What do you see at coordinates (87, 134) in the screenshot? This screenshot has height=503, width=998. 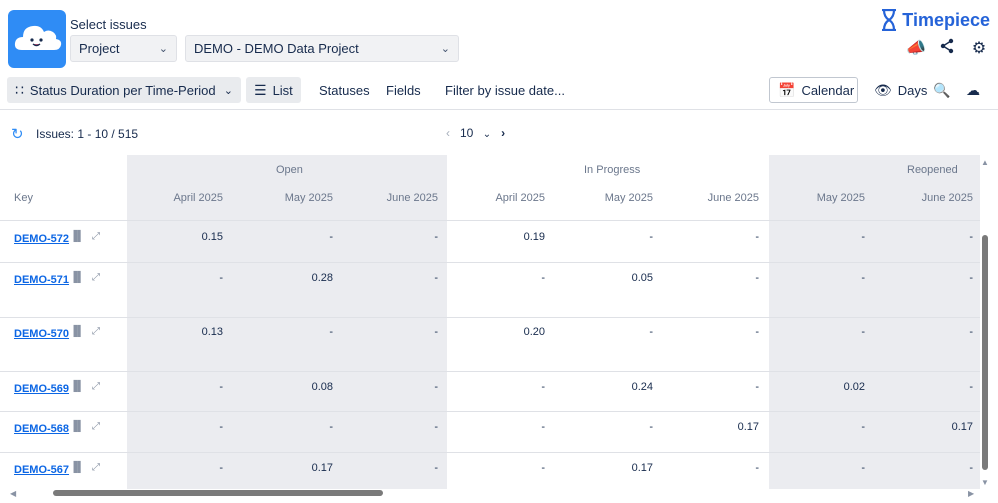 I see `issues-count: Issues: 1 - 10 / 515` at bounding box center [87, 134].